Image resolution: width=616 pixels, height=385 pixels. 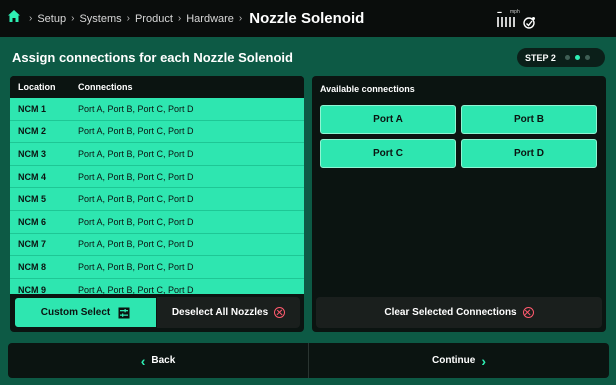 I want to click on breadcrumb-setup: Setup, so click(x=51, y=19).